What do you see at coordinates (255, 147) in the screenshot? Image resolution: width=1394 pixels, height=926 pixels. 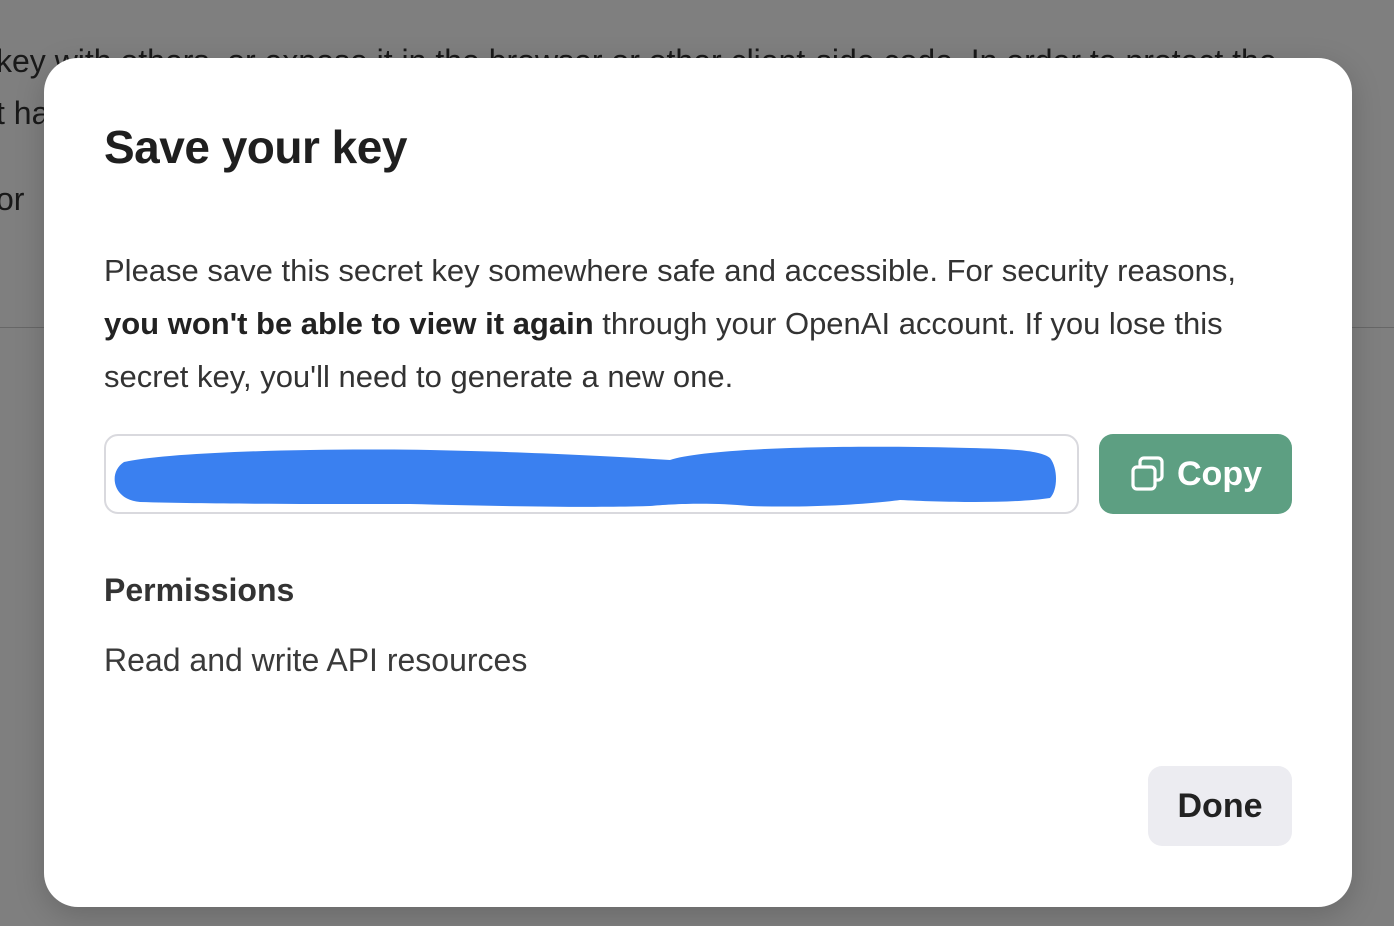 I see `dialog-title: Save your key` at bounding box center [255, 147].